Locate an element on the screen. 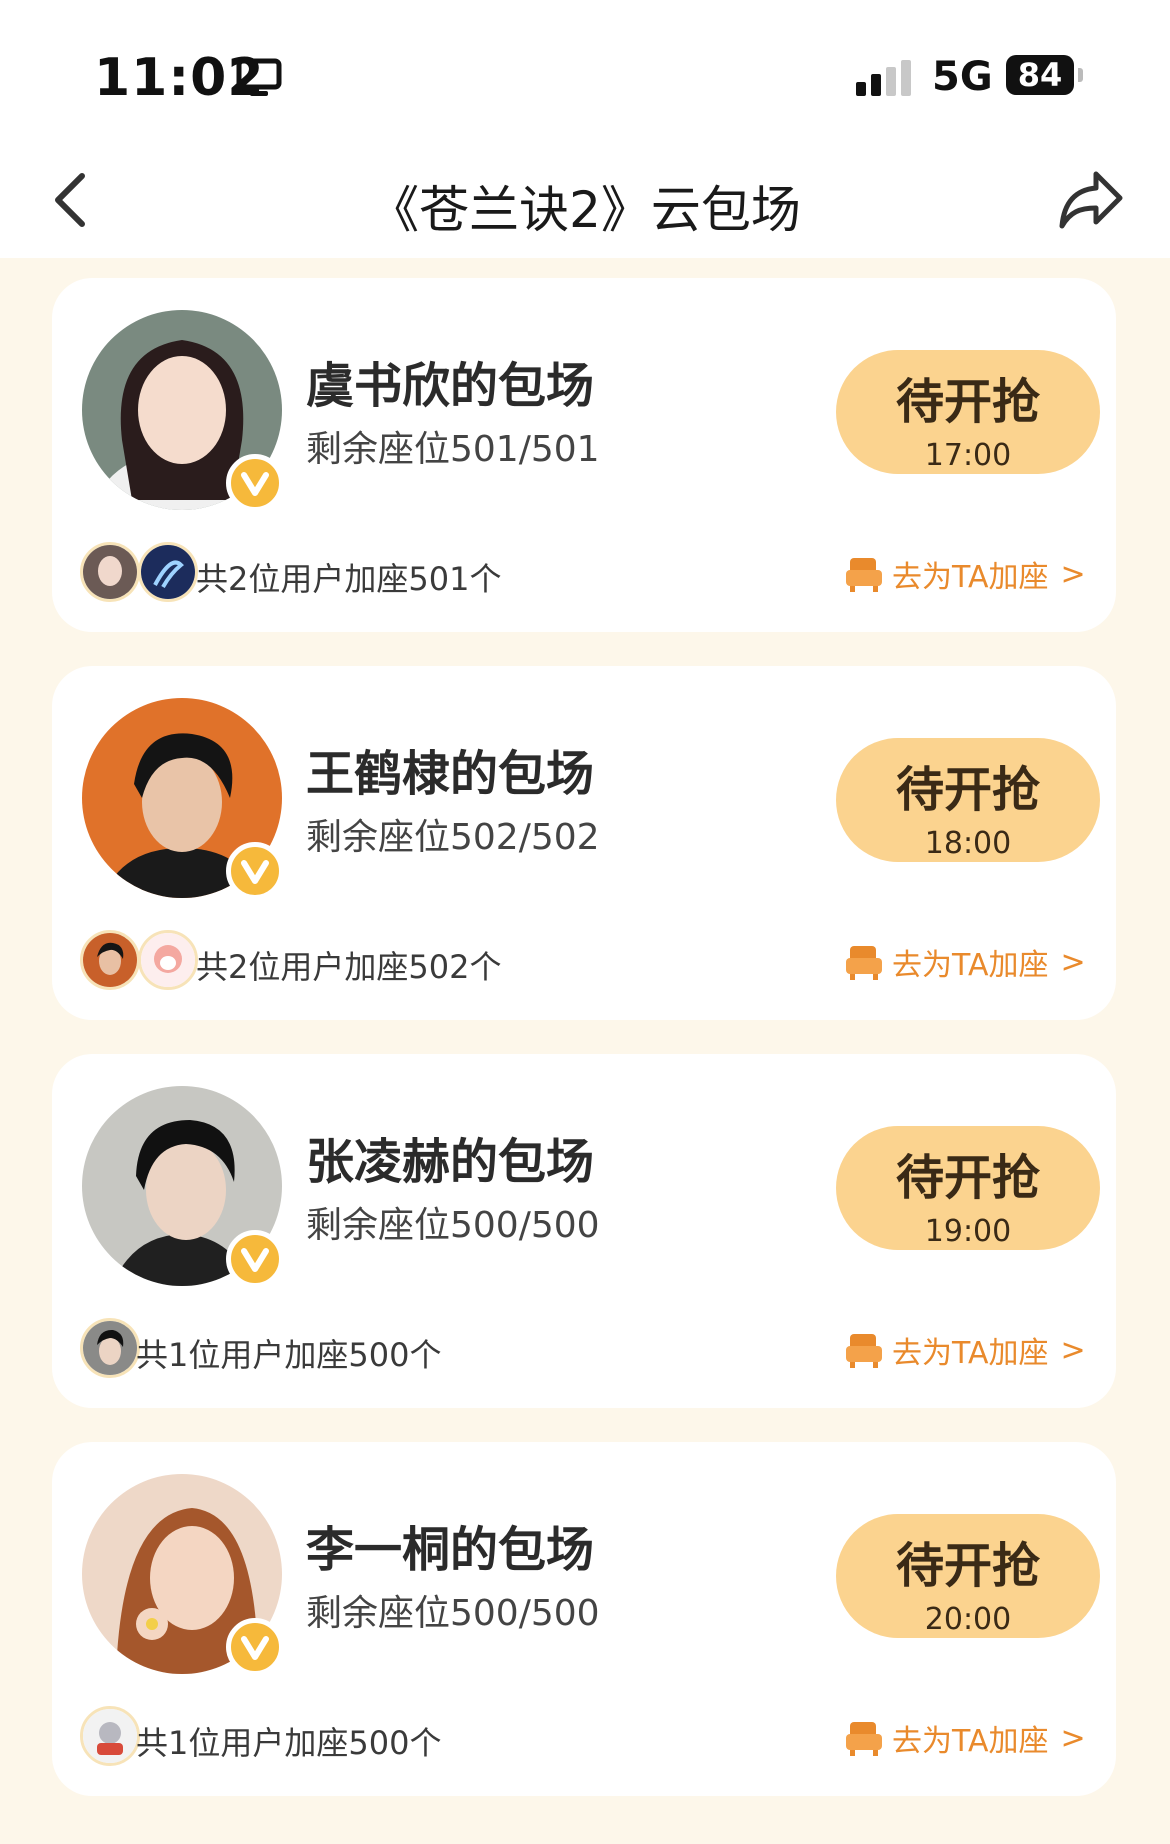 The width and height of the screenshot is (1170, 1844). grab-status-button: 待开抢 17:00 is located at coordinates (968, 412).